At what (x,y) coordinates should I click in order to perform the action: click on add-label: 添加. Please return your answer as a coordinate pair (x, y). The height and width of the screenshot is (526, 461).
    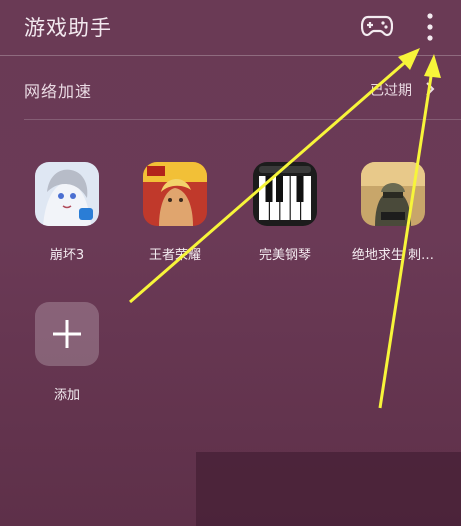
    Looking at the image, I should click on (66, 395).